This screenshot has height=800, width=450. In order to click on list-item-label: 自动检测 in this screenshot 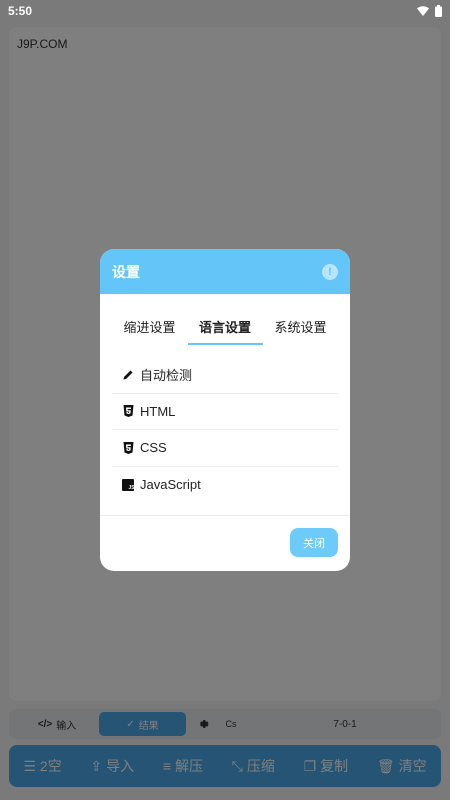, I will do `click(166, 376)`.